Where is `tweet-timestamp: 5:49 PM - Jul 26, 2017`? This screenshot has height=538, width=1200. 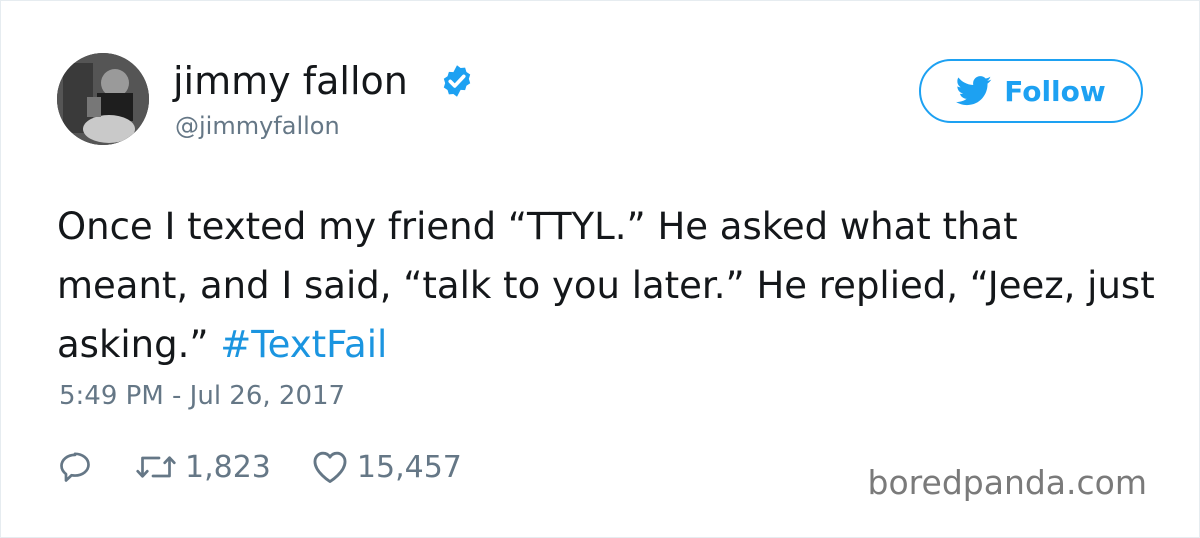 tweet-timestamp: 5:49 PM - Jul 26, 2017 is located at coordinates (202, 396).